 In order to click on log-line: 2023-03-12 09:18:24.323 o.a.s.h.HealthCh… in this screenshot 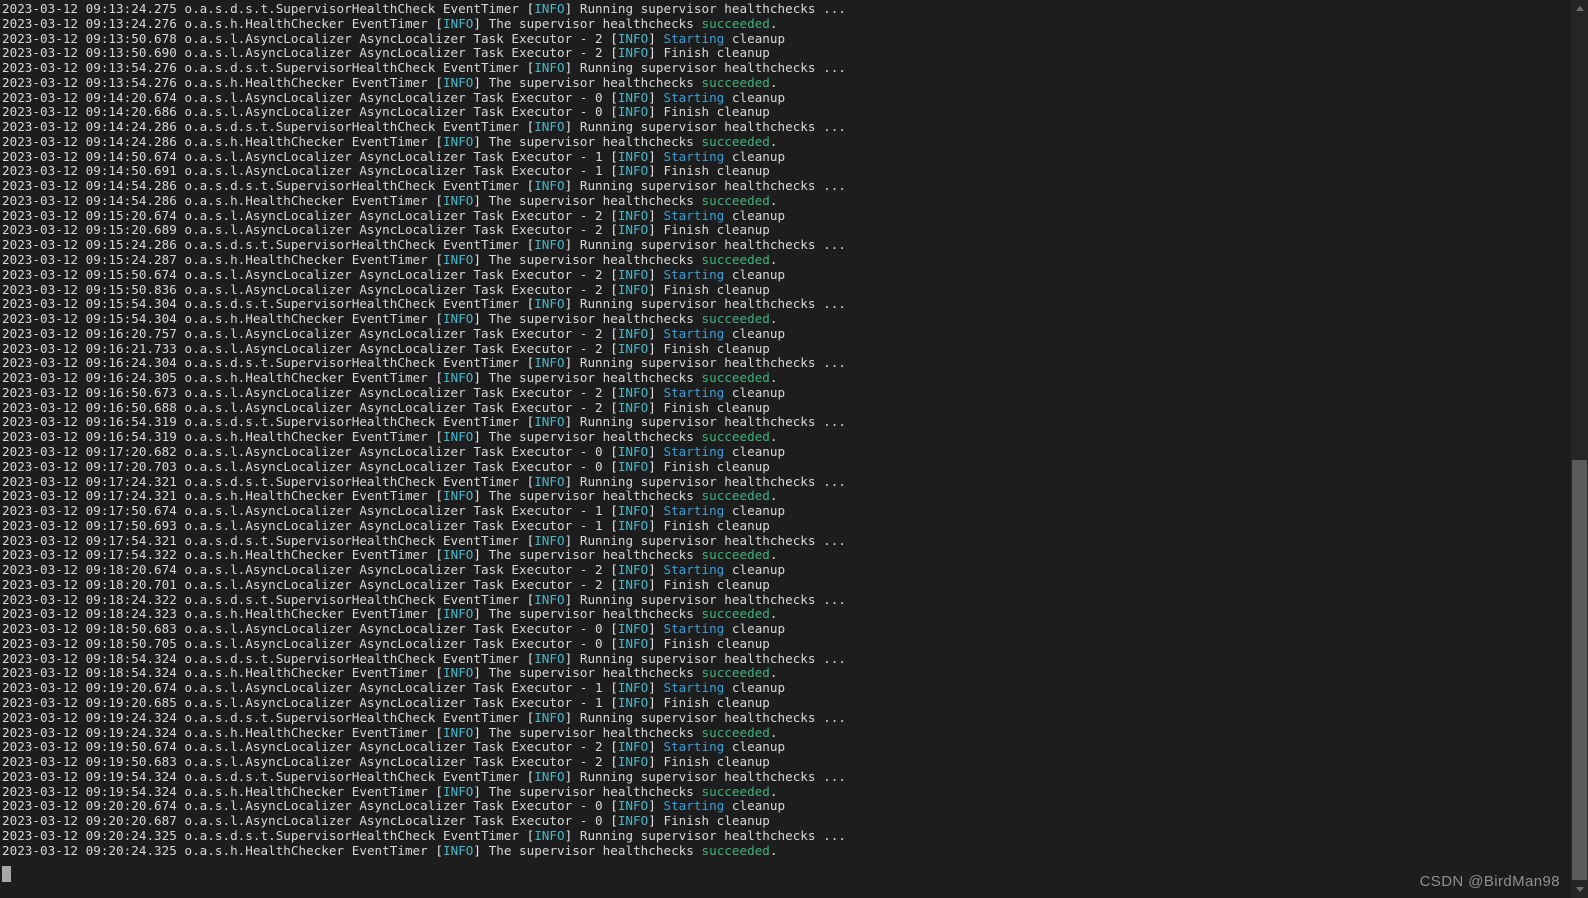, I will do `click(779, 614)`.